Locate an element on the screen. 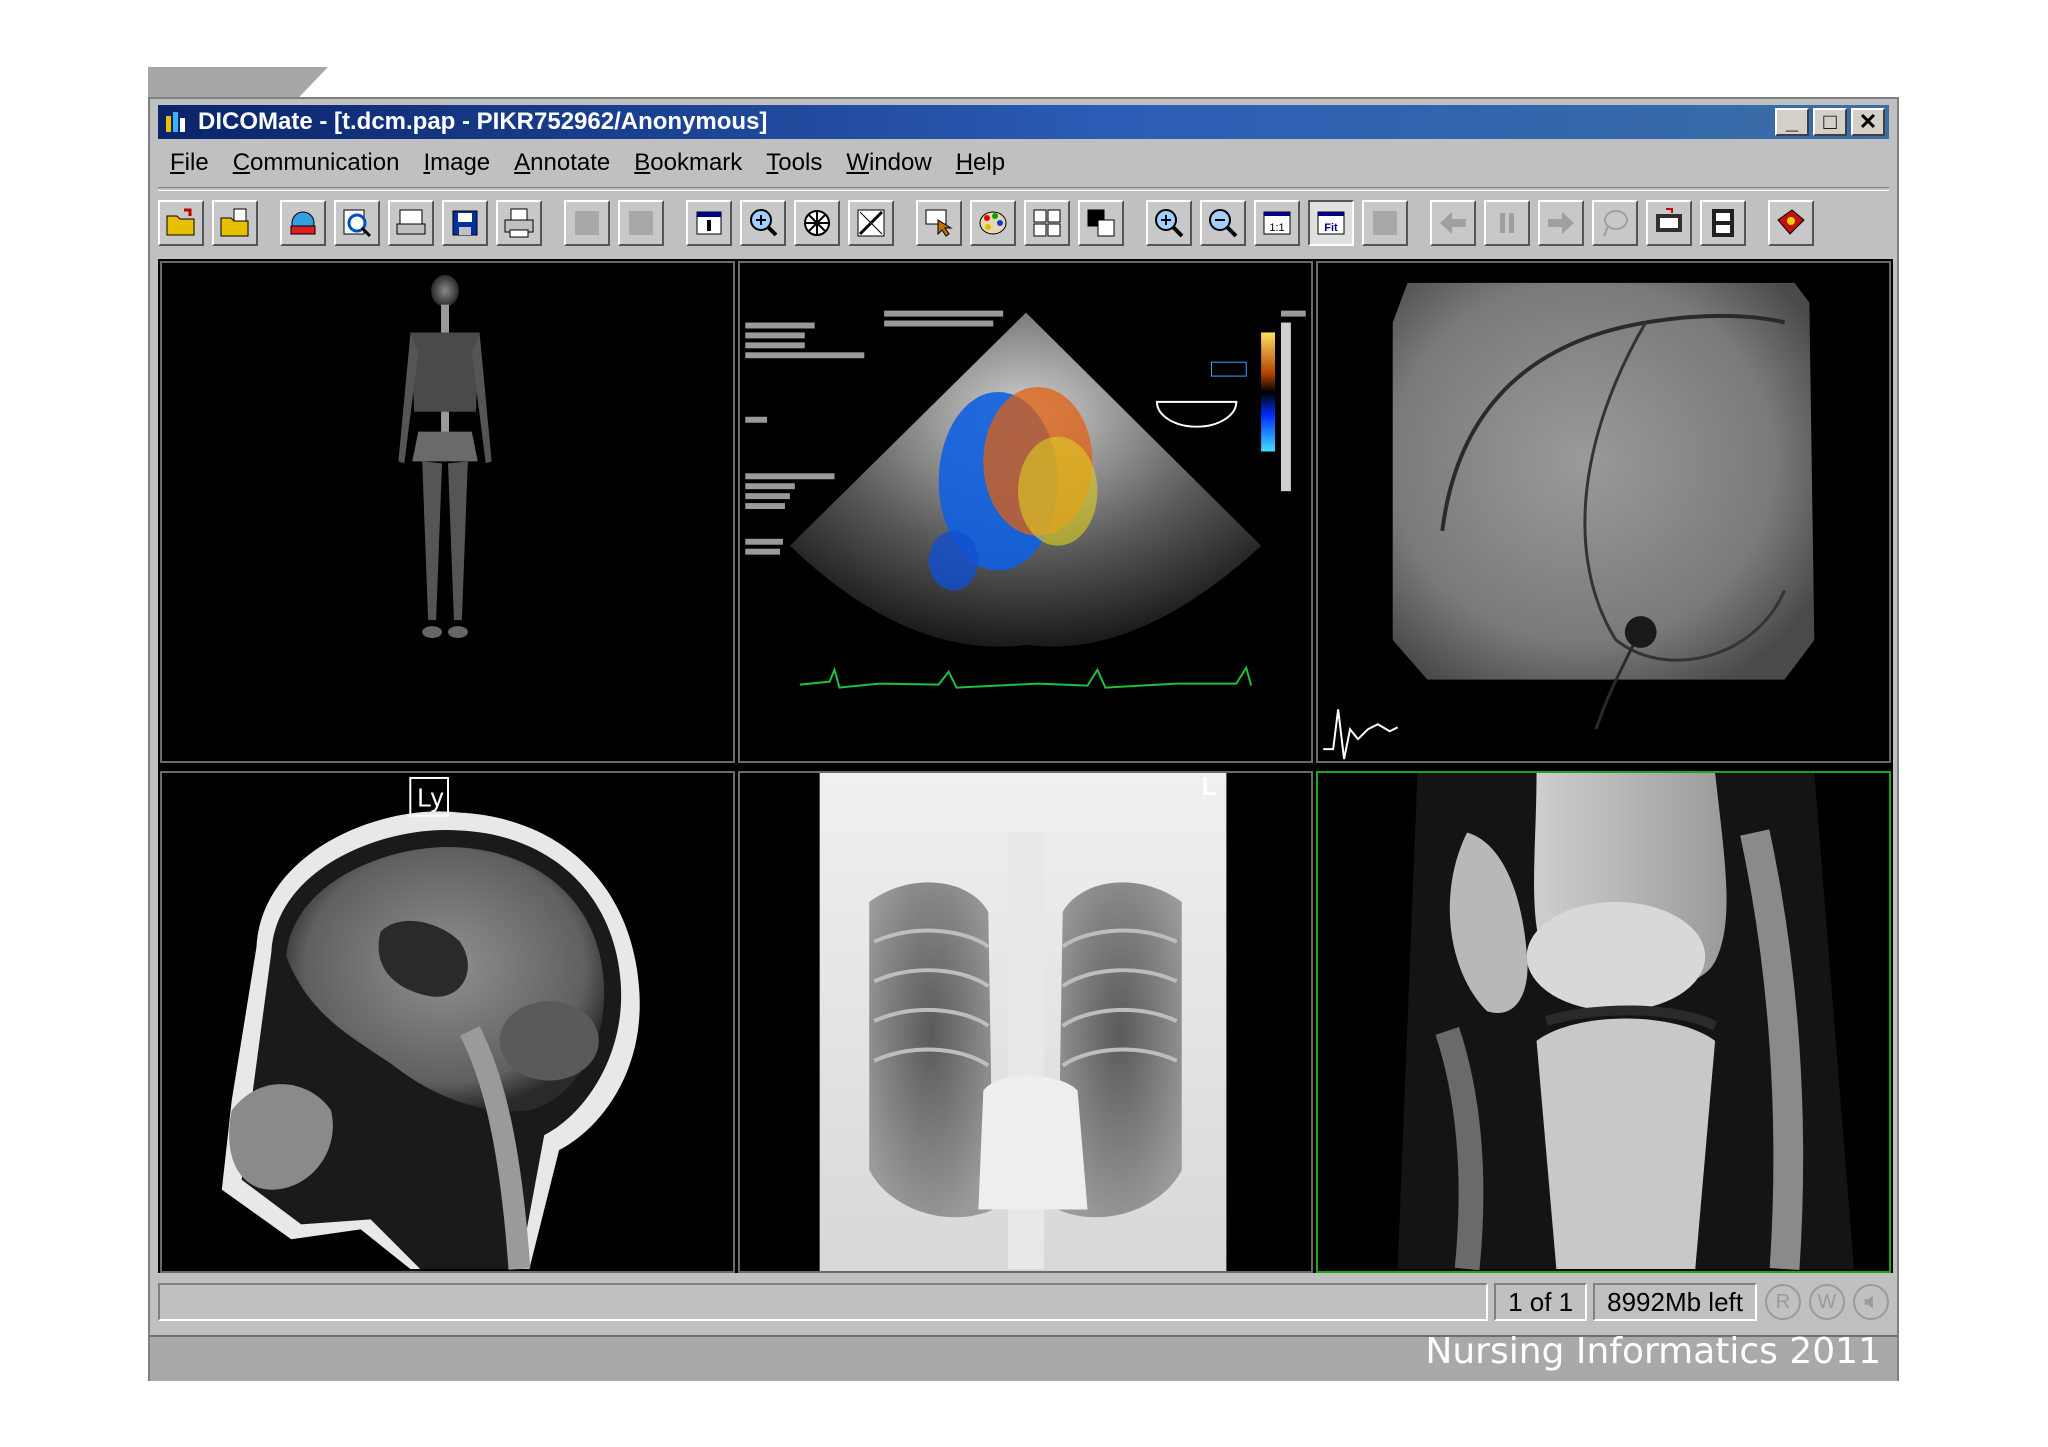 This screenshot has width=2048, height=1447. lasso-button is located at coordinates (1615, 223).